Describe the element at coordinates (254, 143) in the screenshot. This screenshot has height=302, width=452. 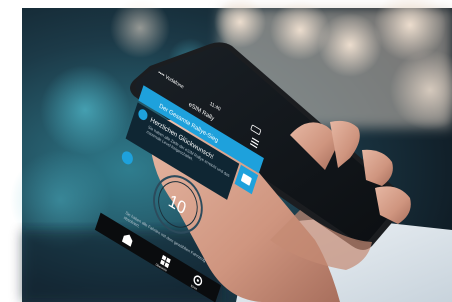
I see `menu-icon` at that location.